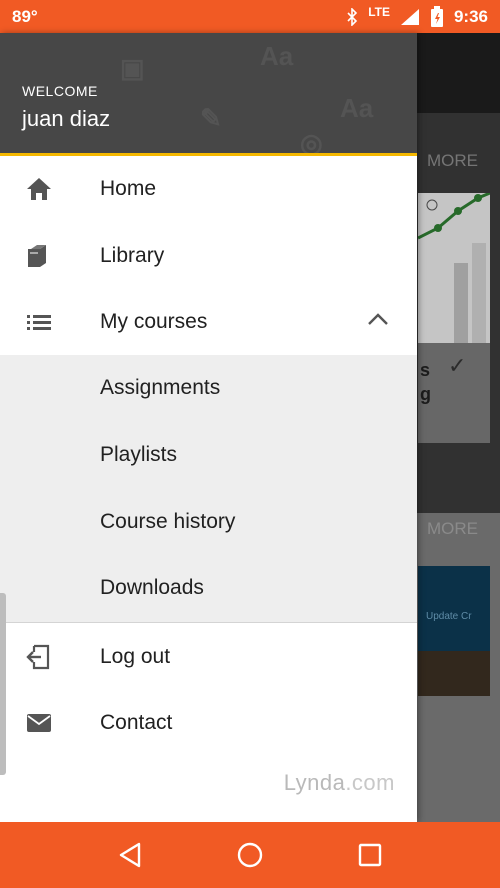  Describe the element at coordinates (208, 256) in the screenshot. I see `menu-item-library: Library` at that location.